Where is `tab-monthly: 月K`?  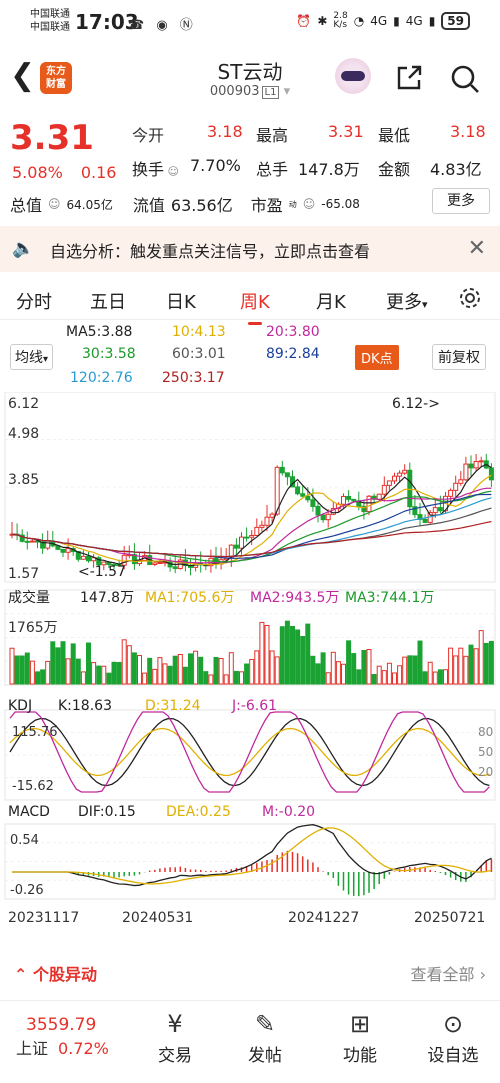 tab-monthly: 月K is located at coordinates (331, 301).